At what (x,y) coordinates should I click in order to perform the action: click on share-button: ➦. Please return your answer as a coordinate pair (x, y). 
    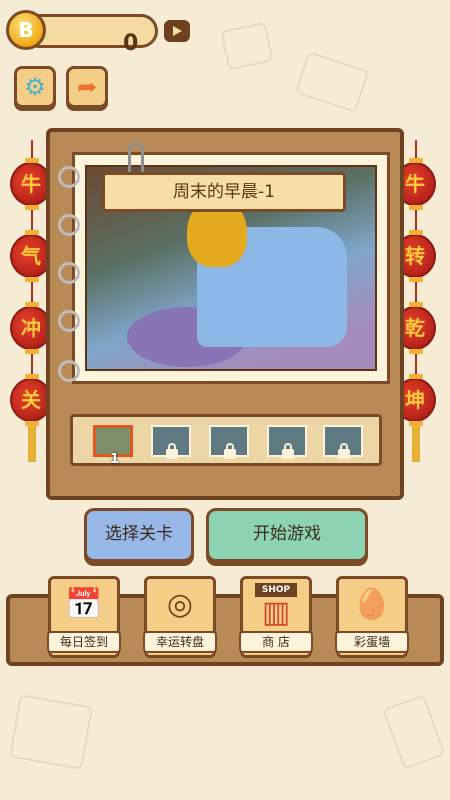
    Looking at the image, I should click on (87, 87).